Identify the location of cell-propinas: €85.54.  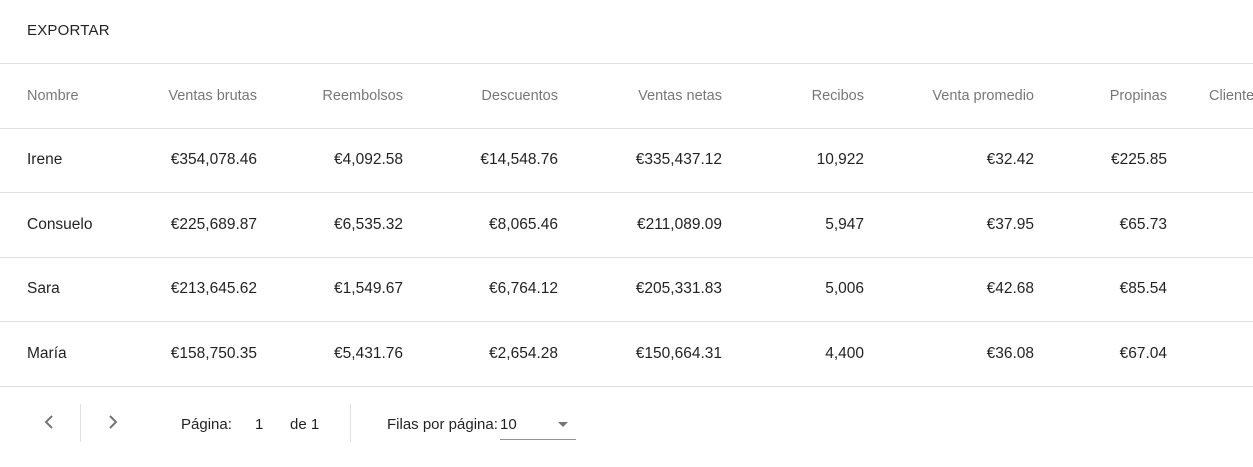
(1143, 289).